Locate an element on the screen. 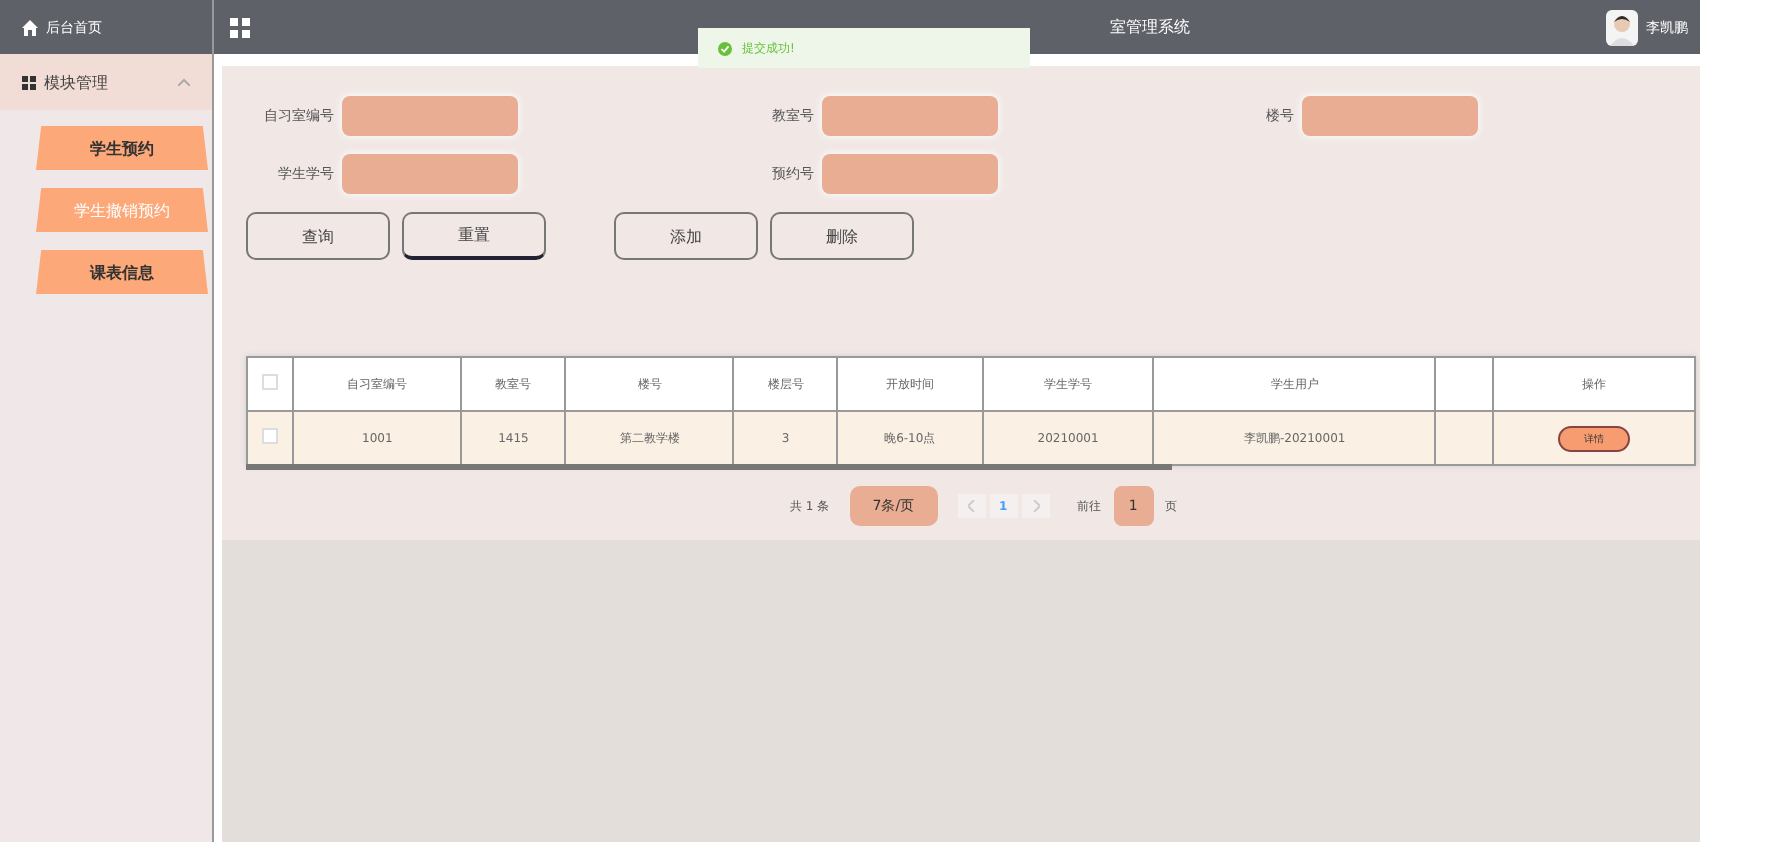  action-button: 重置 is located at coordinates (474, 236).